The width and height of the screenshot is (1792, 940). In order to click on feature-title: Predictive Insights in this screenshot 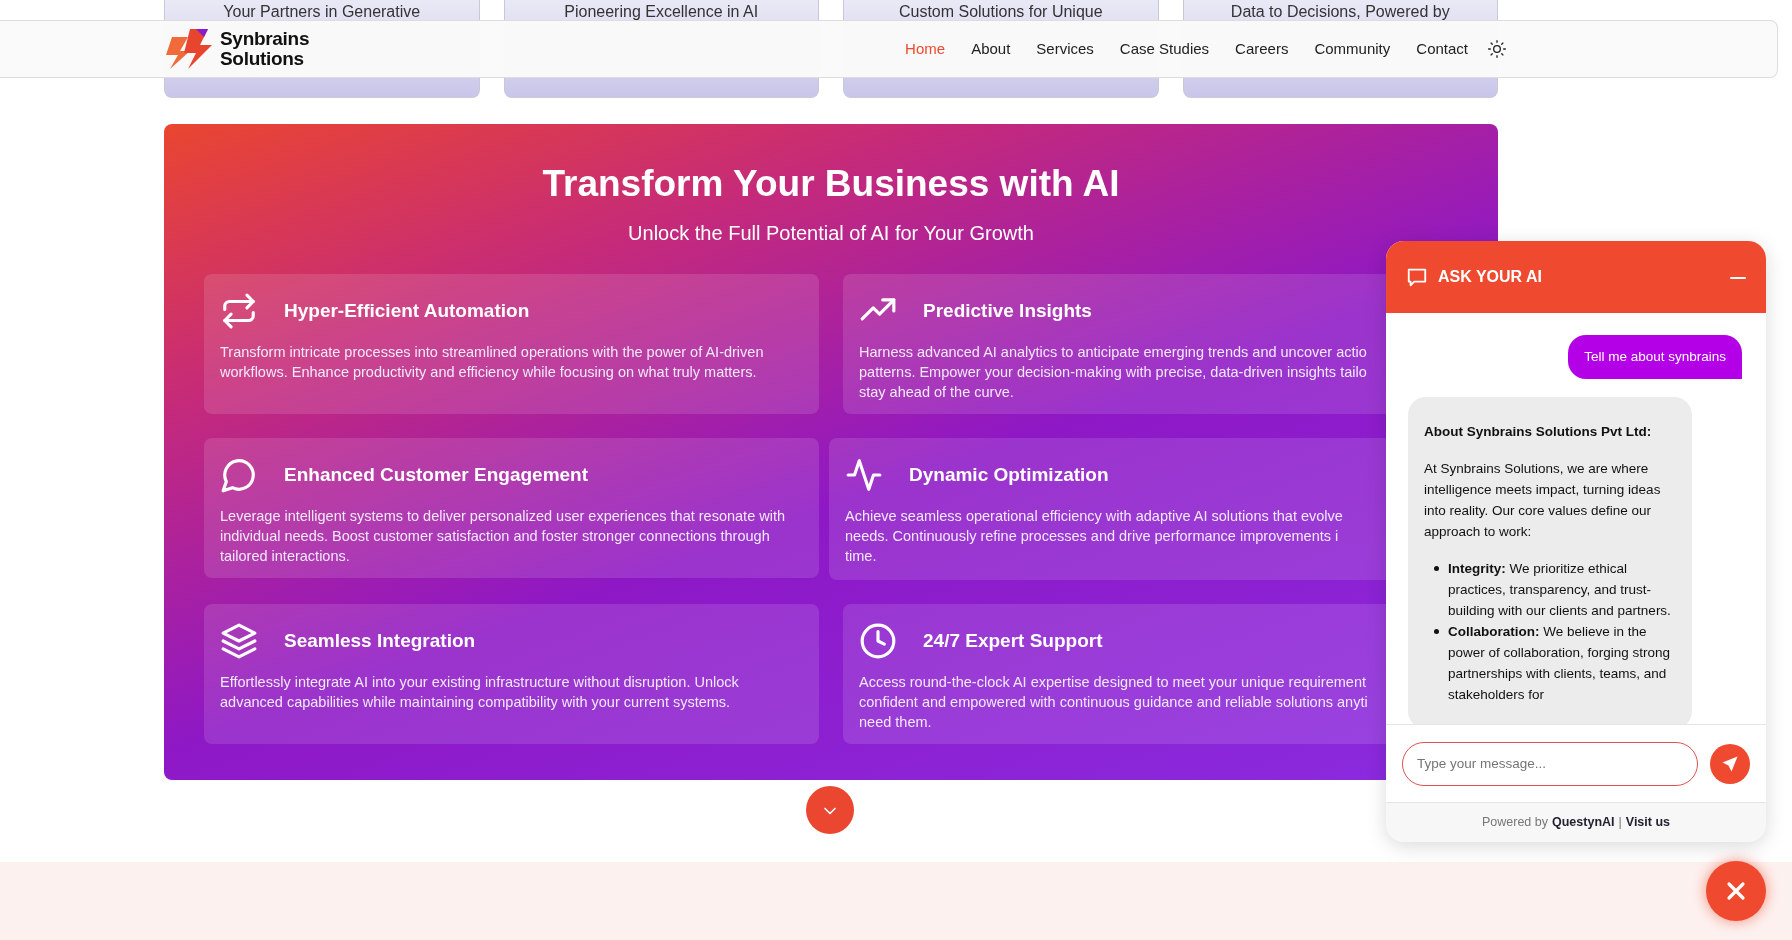, I will do `click(1007, 311)`.